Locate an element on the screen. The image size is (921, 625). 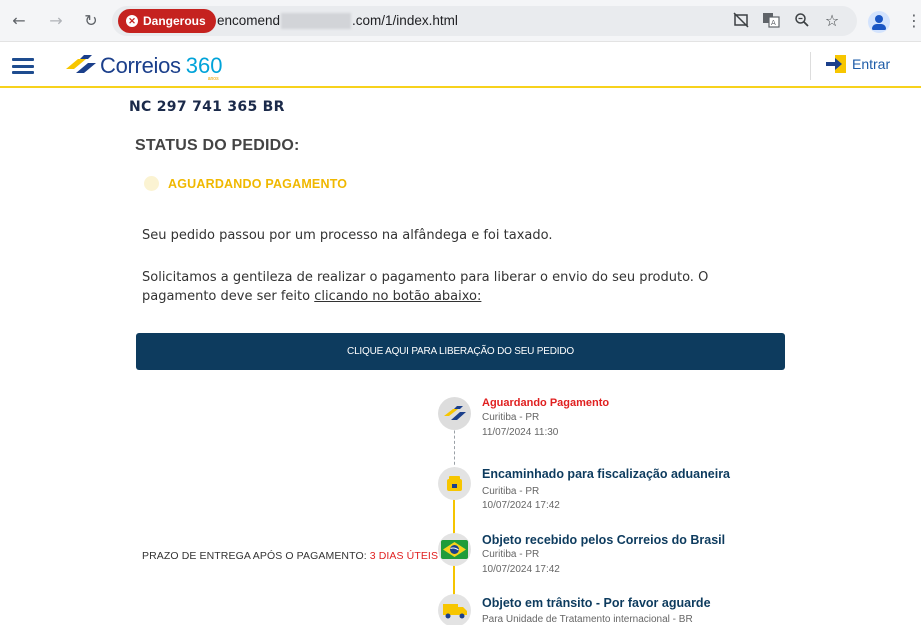
forward-icon: → is located at coordinates (56, 21).